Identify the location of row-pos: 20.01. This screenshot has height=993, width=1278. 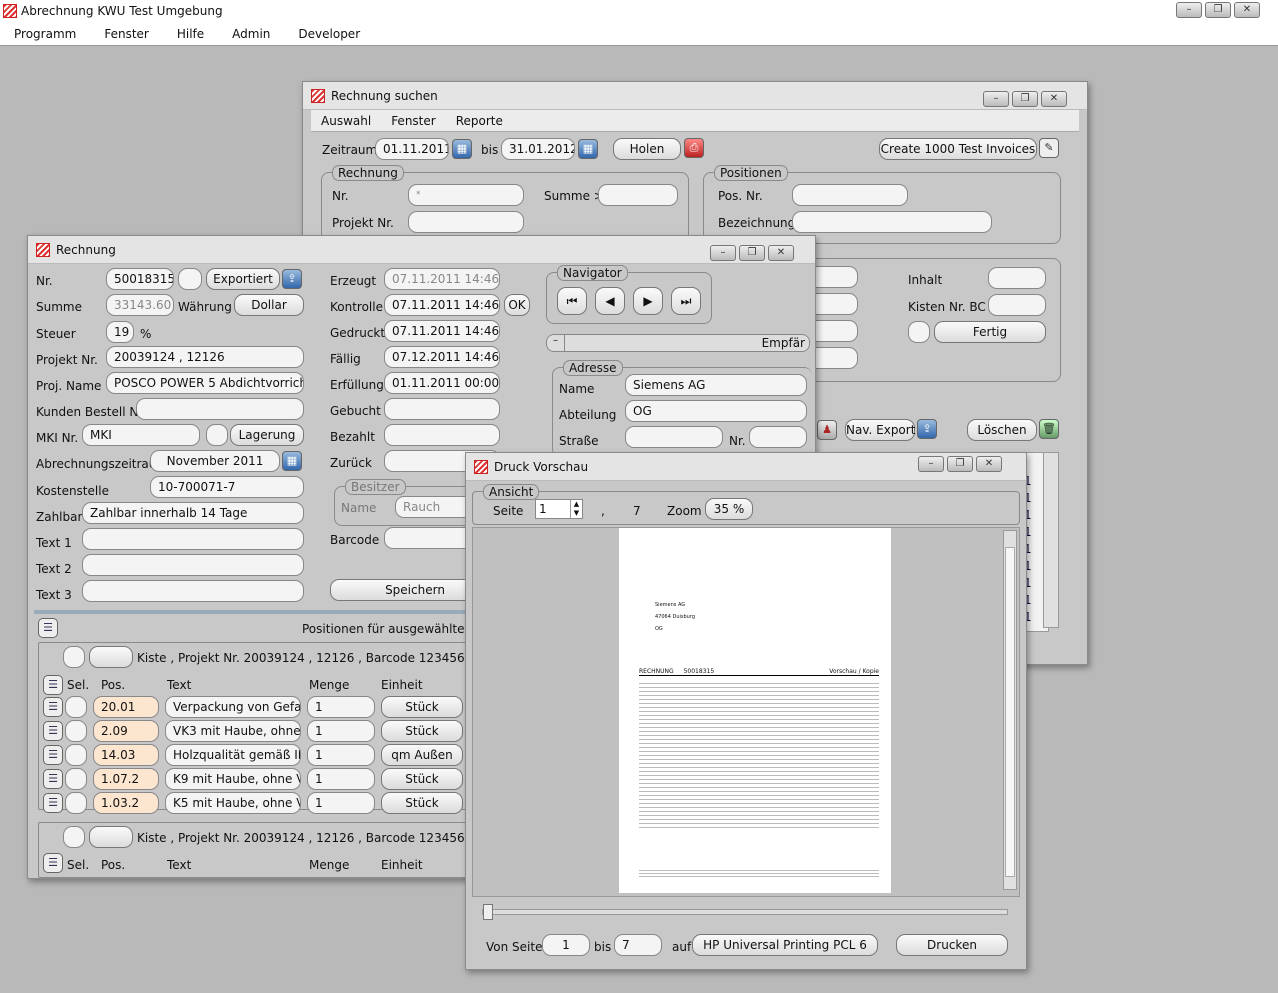
(126, 707).